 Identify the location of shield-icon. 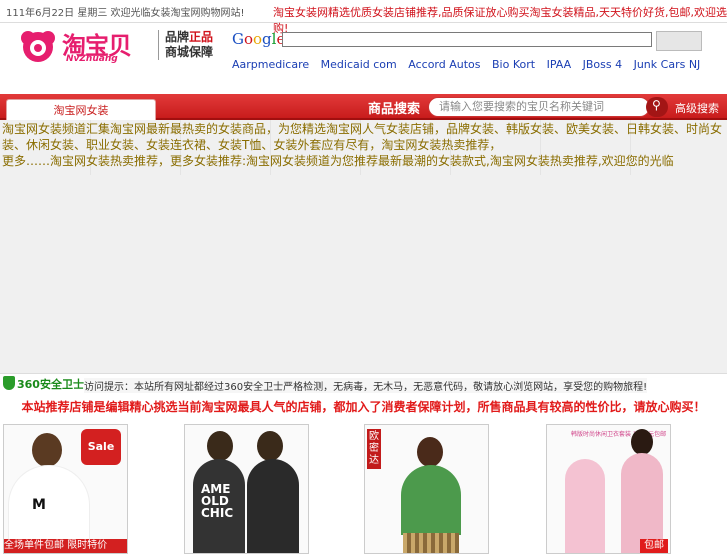
(9, 383).